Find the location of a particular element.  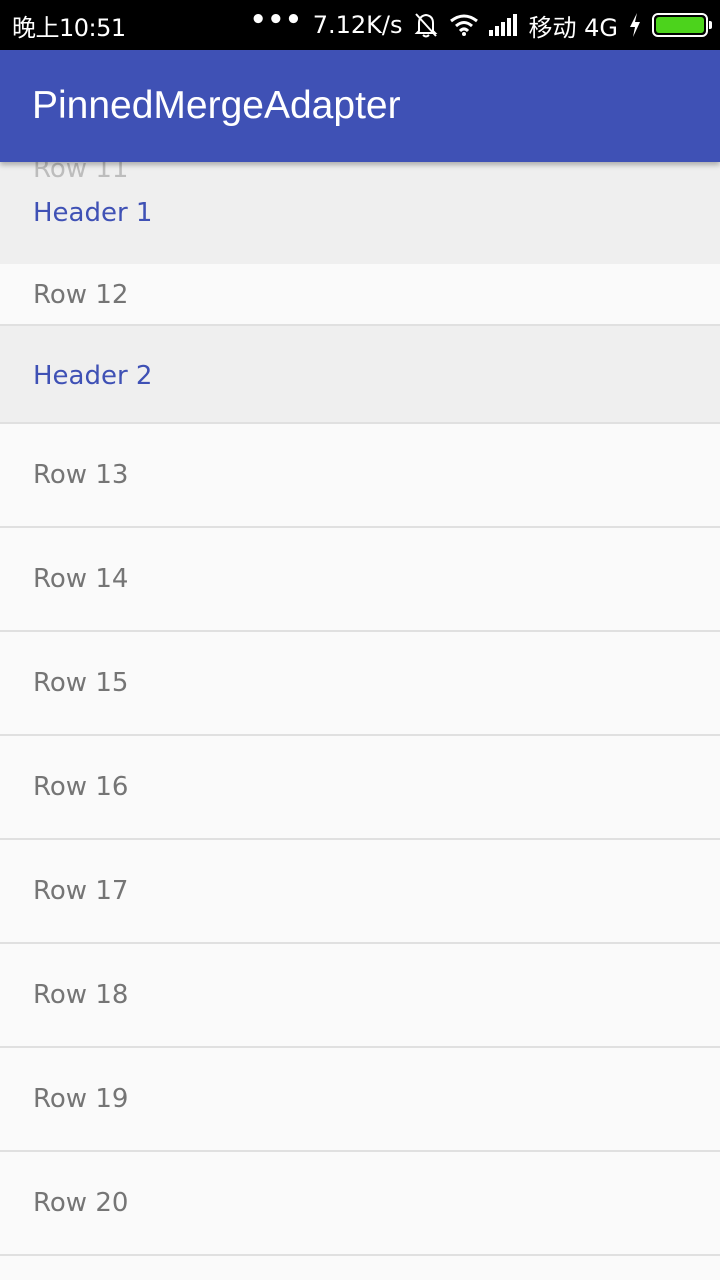

list-item-label: Row 16 is located at coordinates (81, 787).